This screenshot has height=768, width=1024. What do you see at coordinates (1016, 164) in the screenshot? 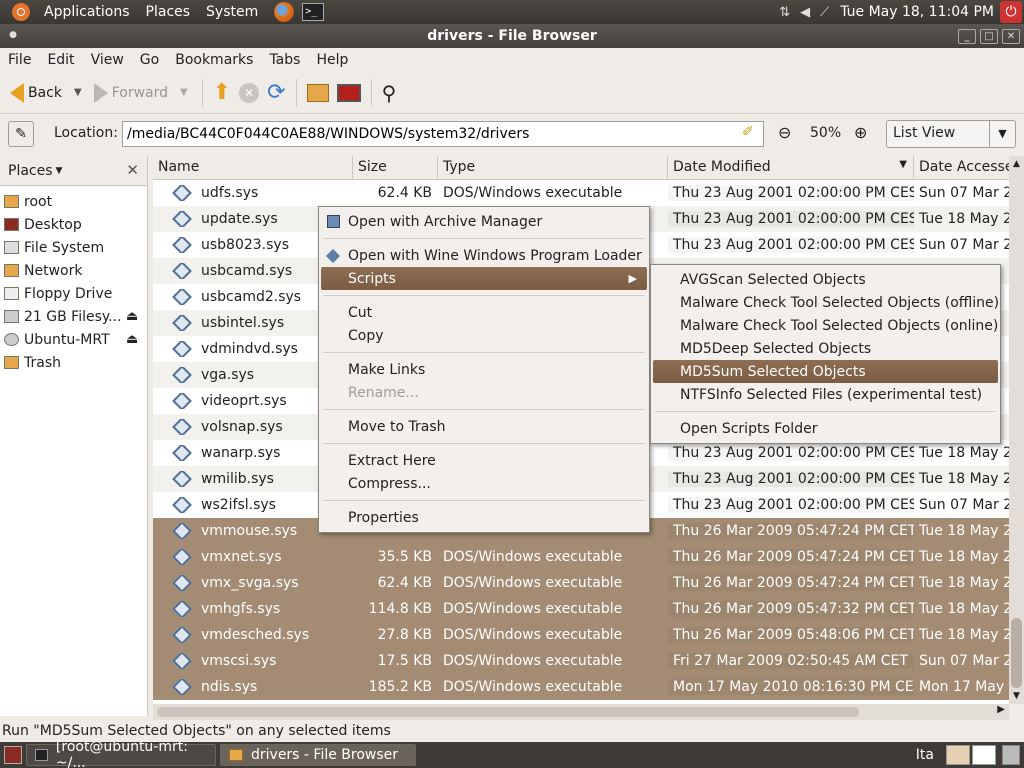
I see `scroll-up-icon: ▲` at bounding box center [1016, 164].